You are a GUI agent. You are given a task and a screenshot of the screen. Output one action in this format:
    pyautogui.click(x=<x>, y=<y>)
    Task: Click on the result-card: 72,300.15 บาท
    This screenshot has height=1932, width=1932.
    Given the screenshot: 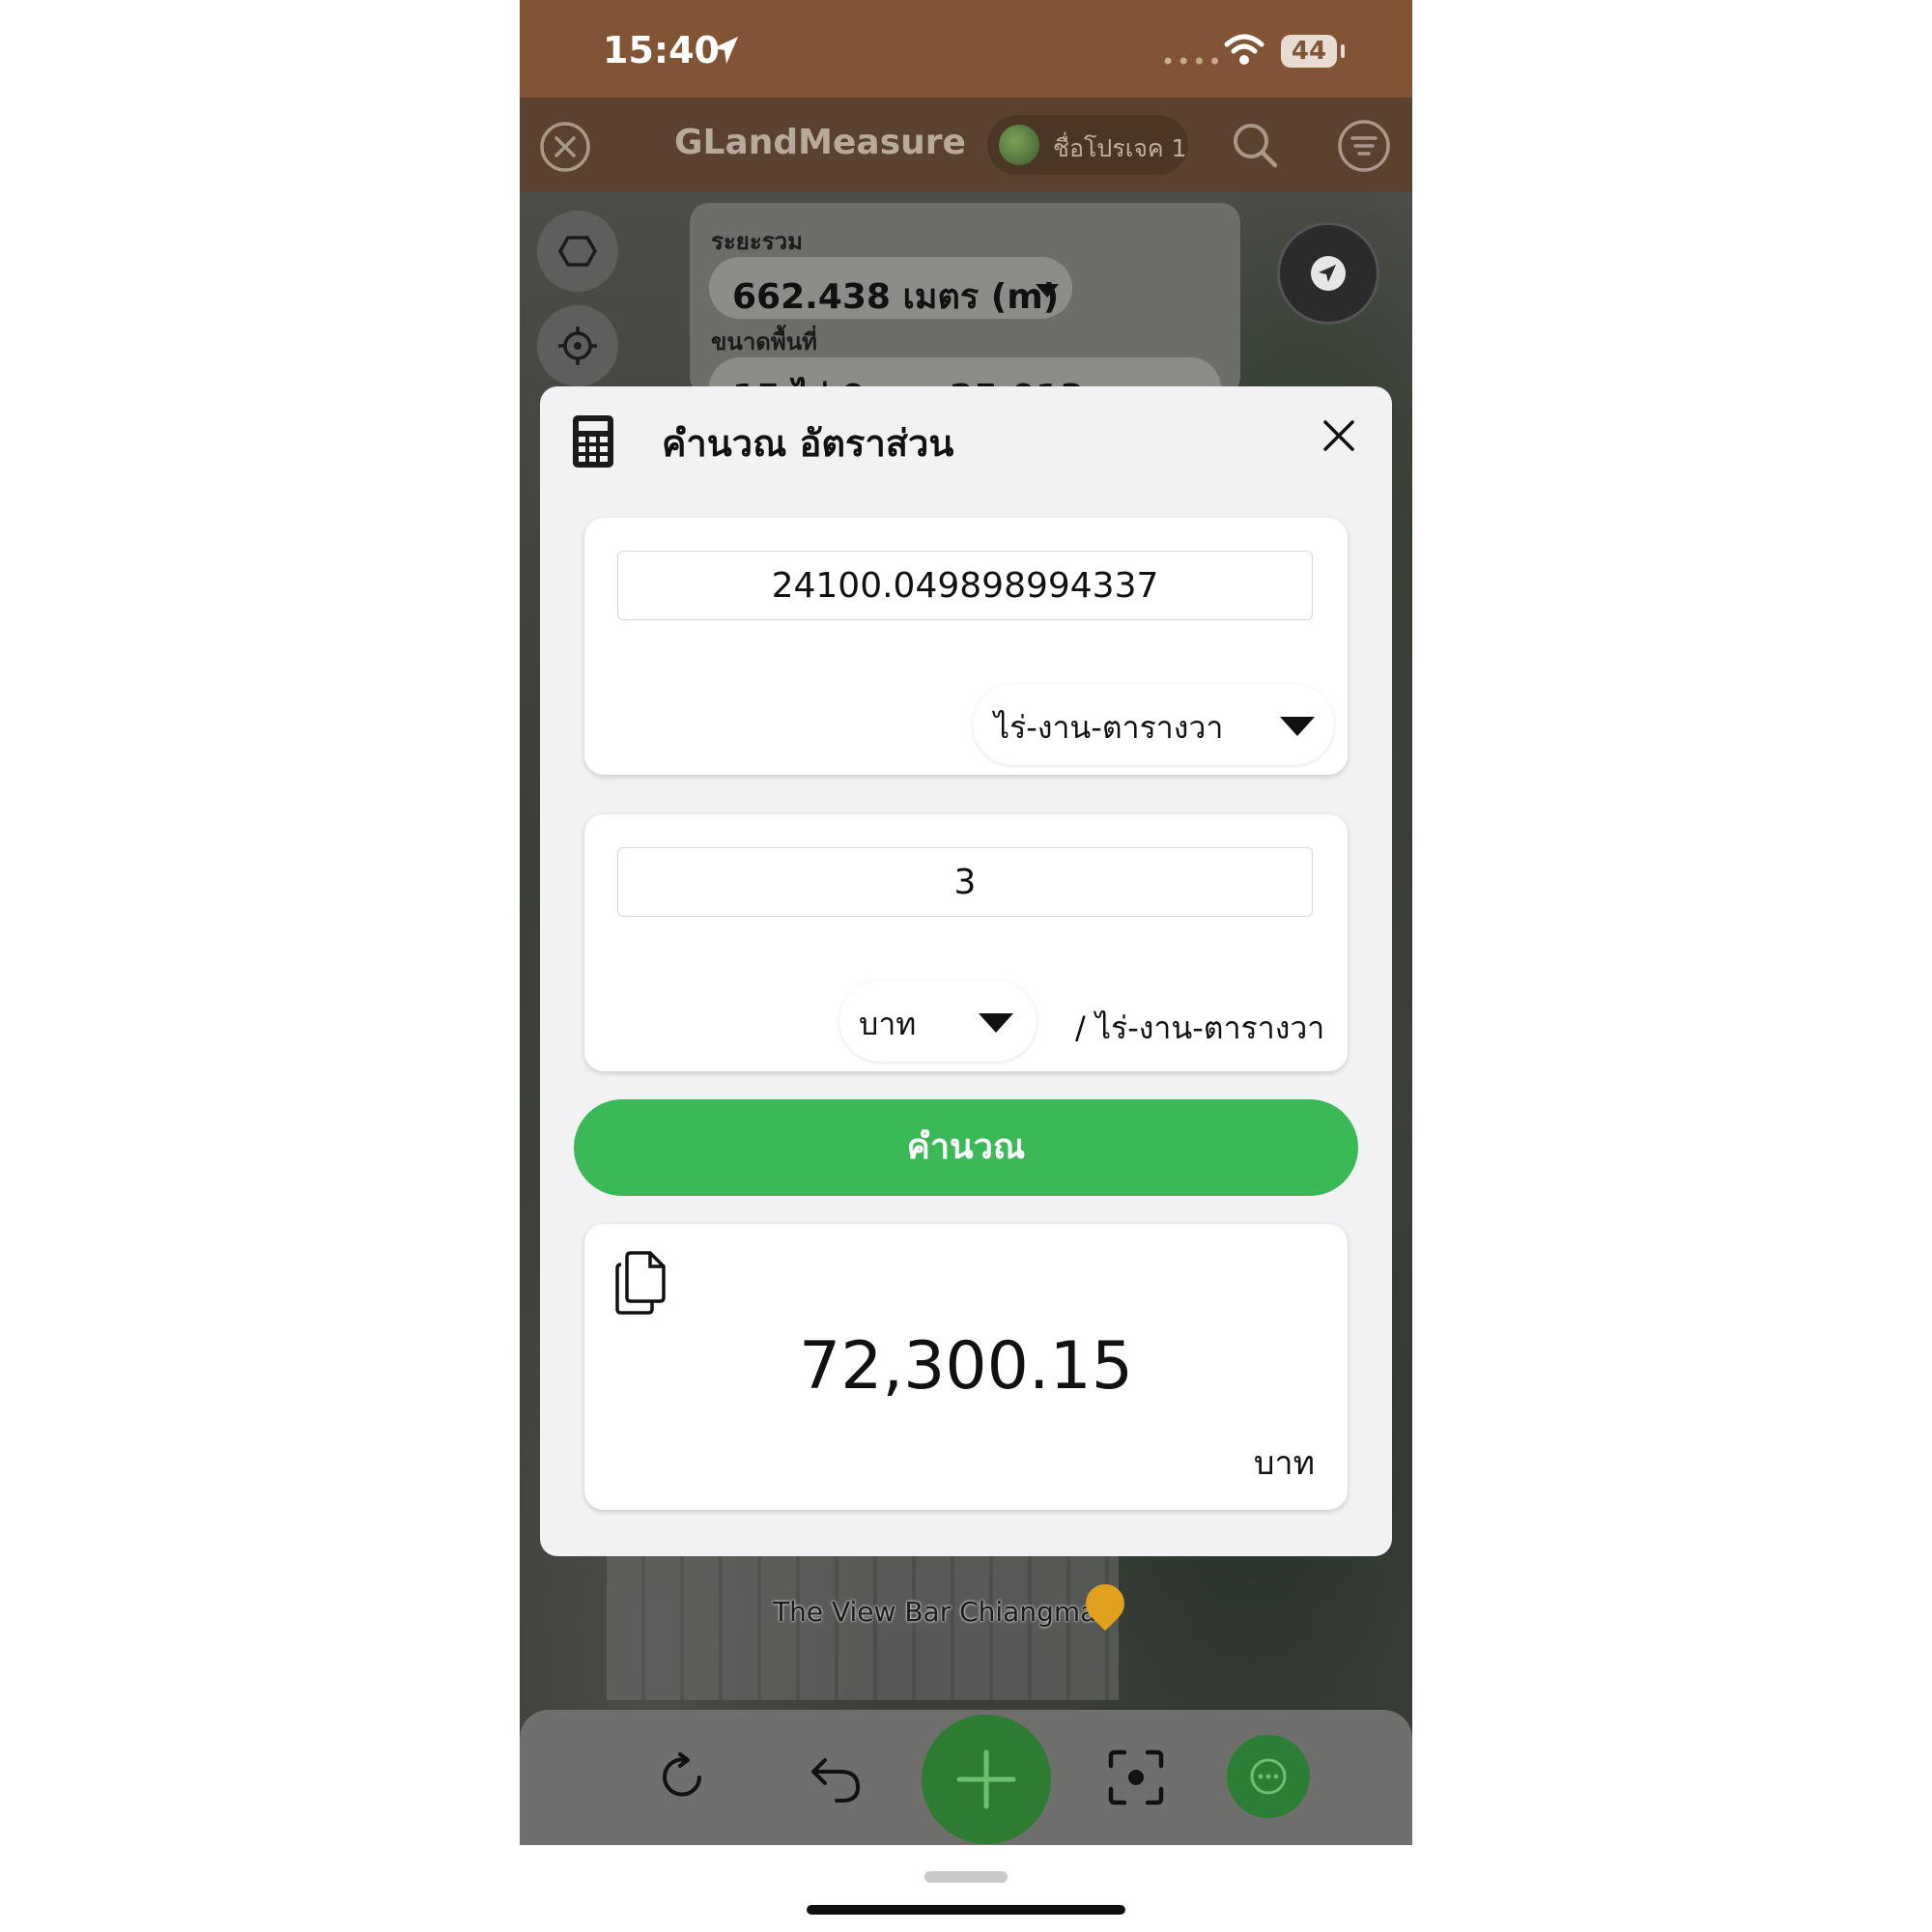 What is the action you would take?
    pyautogui.click(x=966, y=1367)
    